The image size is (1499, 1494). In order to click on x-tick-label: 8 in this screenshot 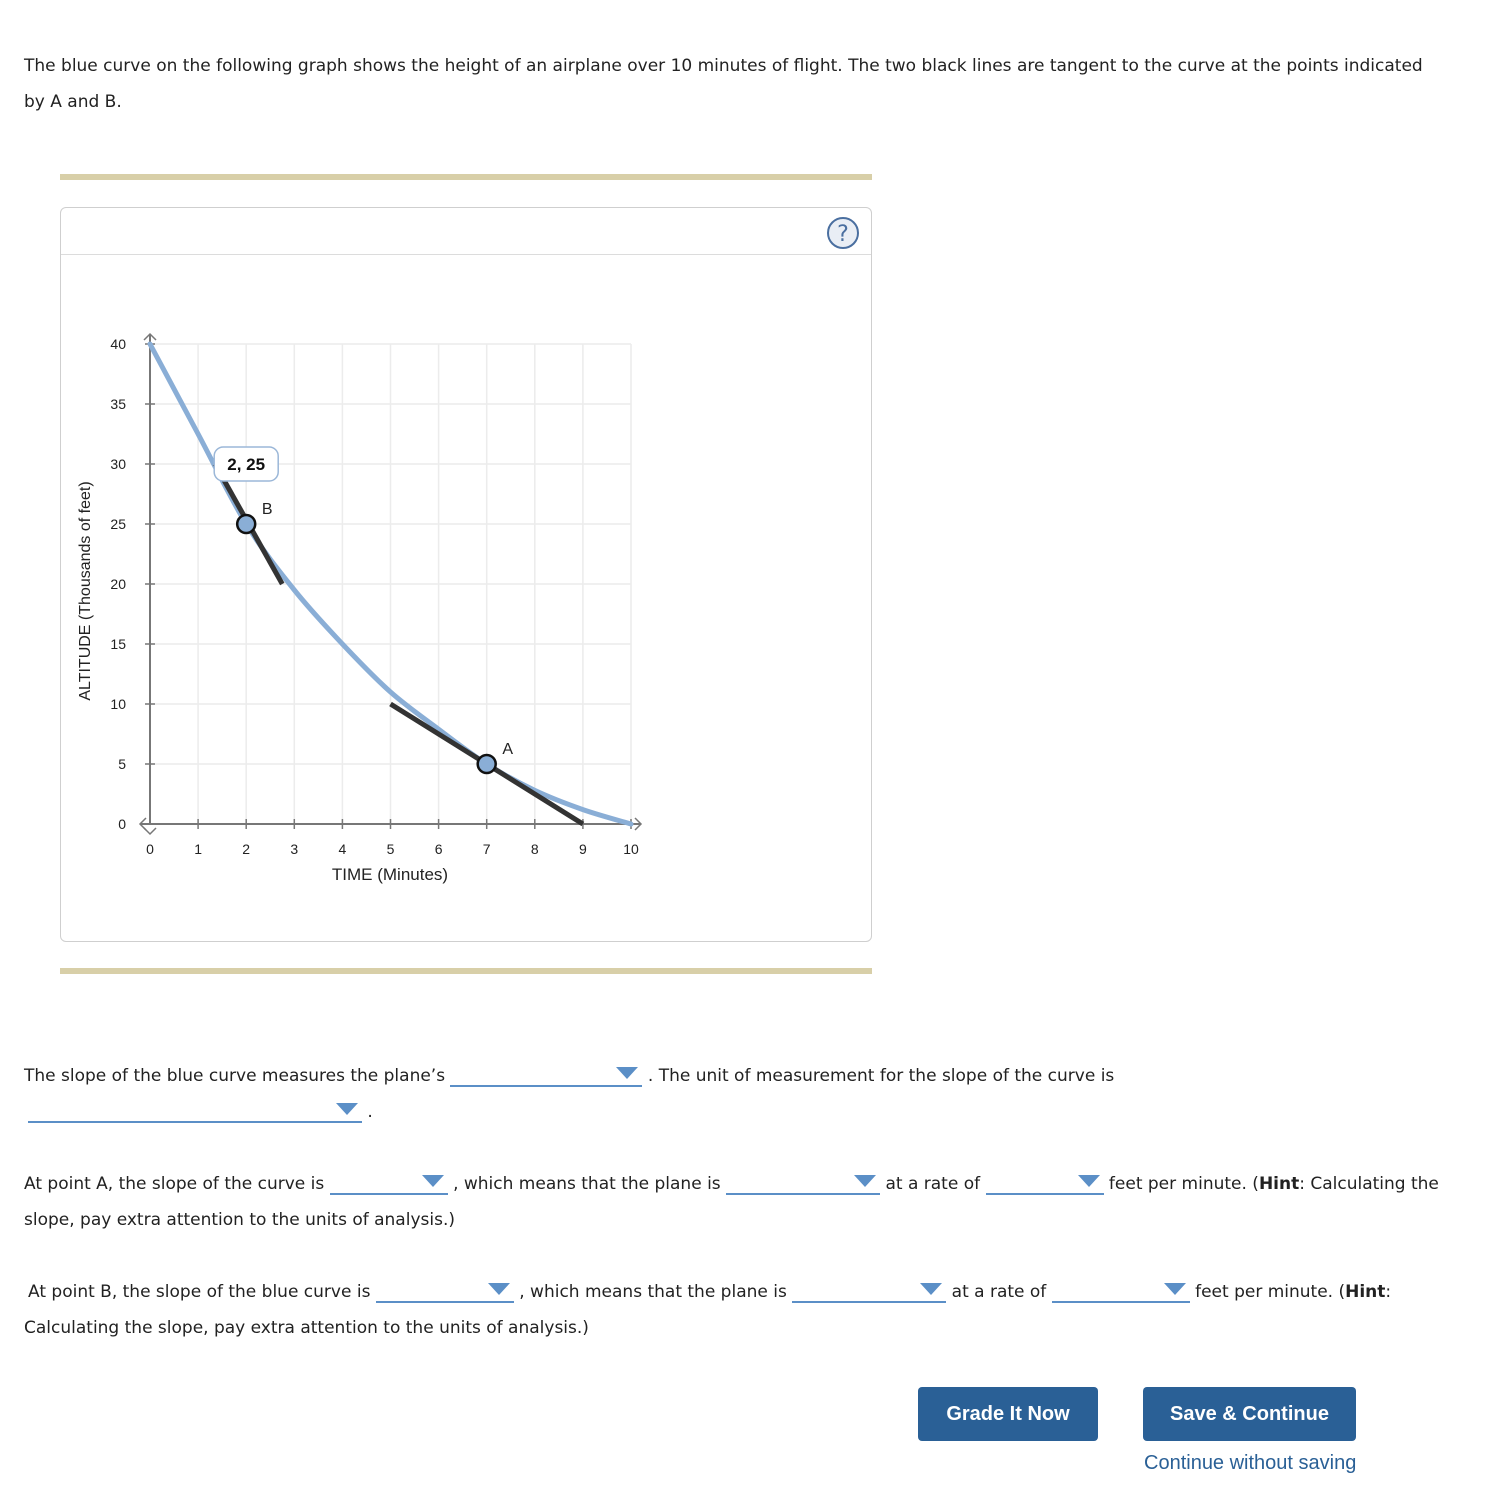, I will do `click(535, 849)`.